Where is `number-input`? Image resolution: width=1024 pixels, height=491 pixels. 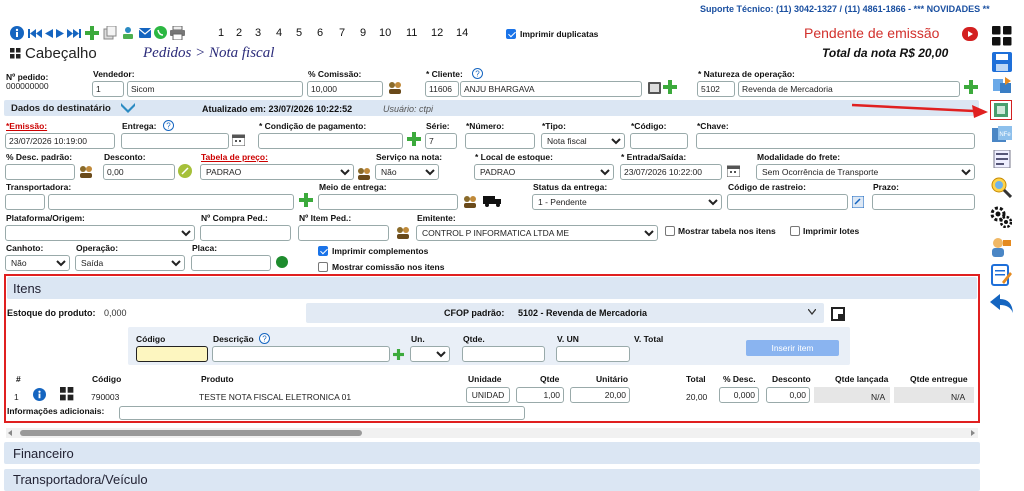 number-input is located at coordinates (500, 141).